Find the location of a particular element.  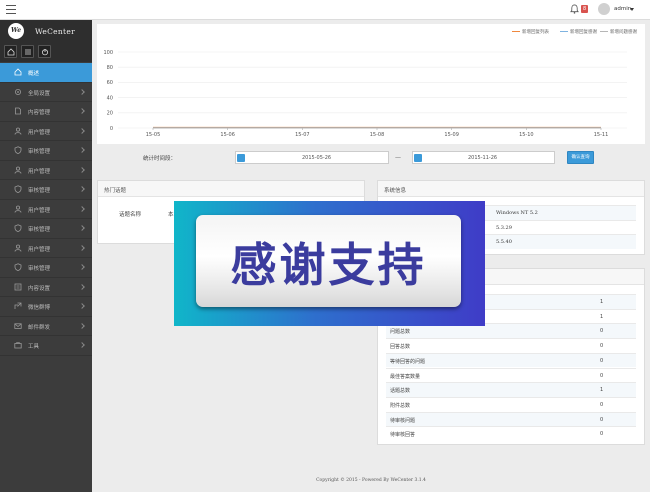

stats-row: 话题总数 1 is located at coordinates (511, 389).